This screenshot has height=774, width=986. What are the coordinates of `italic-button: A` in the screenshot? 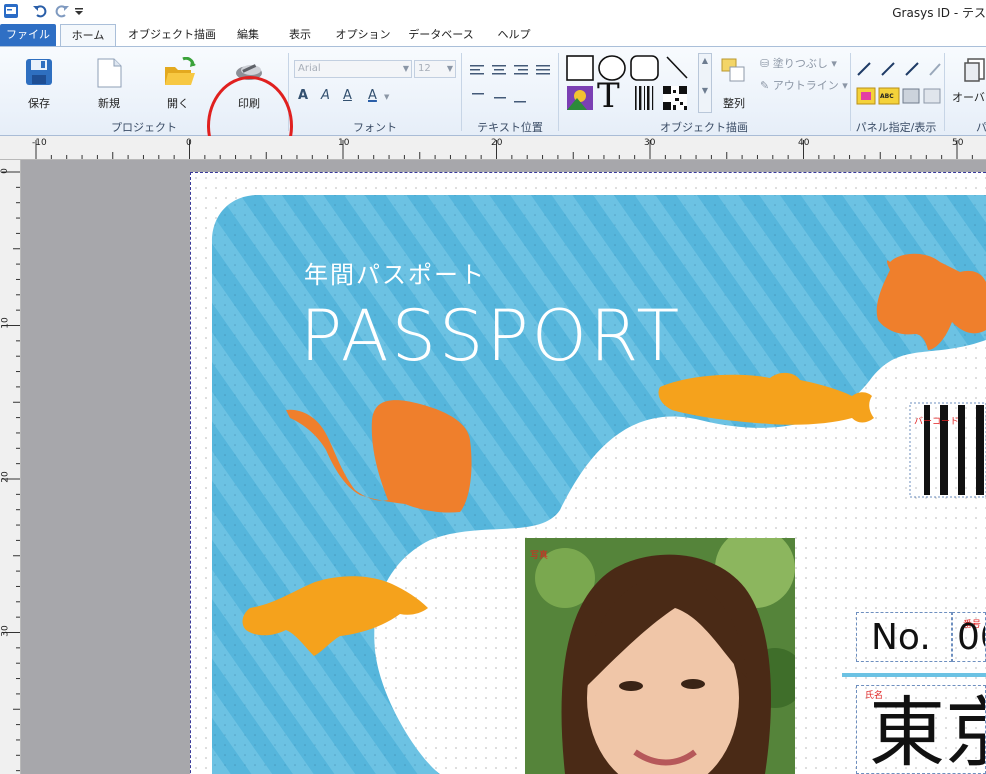 It's located at (325, 95).